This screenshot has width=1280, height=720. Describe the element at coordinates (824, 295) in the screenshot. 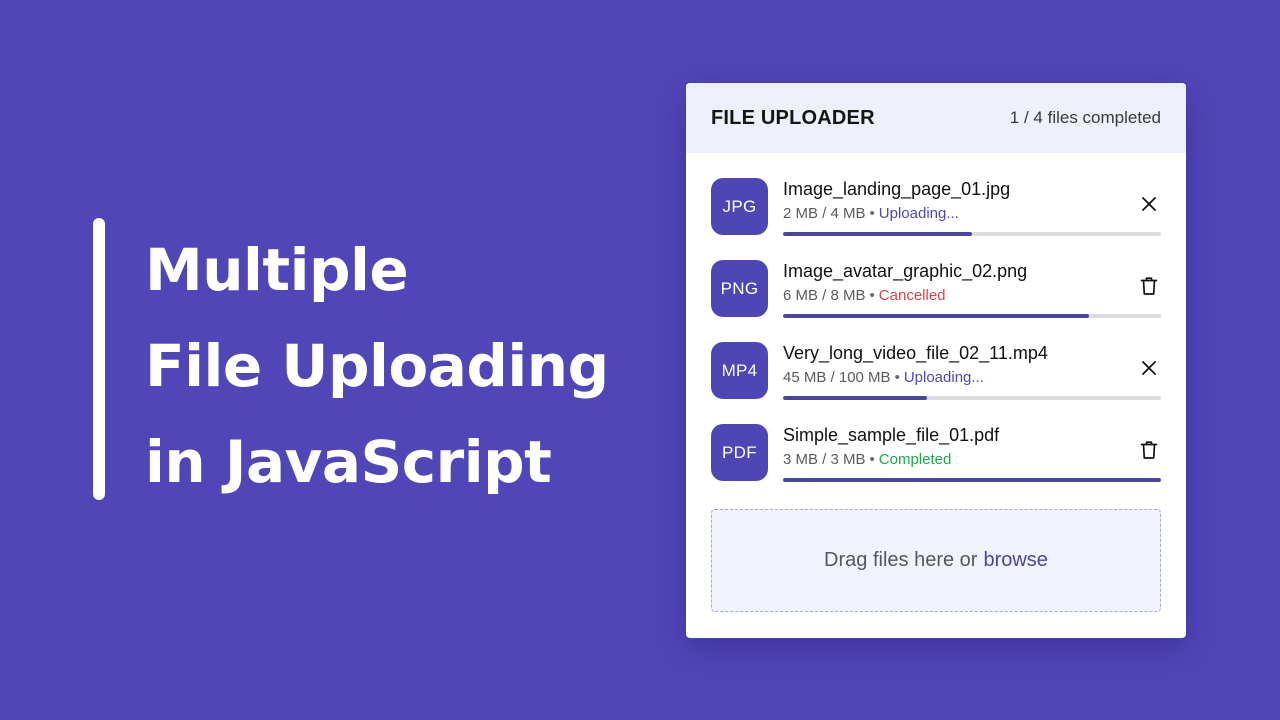

I see `file-size: 6 MB / 8 MB` at that location.